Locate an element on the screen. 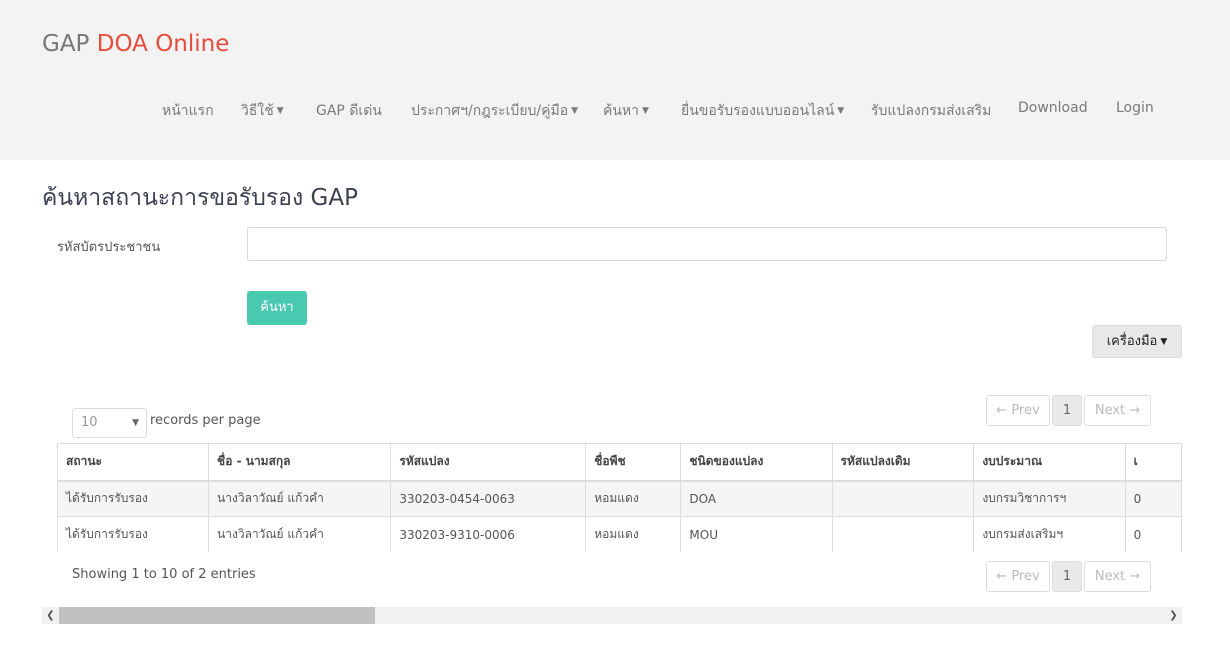  pagination-top: ← Prev 1 Next → is located at coordinates (1068, 410).